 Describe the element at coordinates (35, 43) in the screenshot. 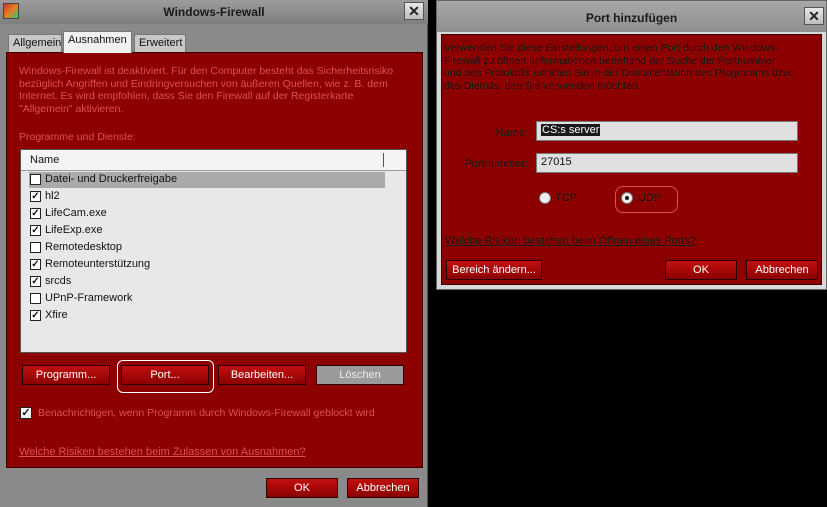

I see `tab-allgemein: Allgemein` at that location.